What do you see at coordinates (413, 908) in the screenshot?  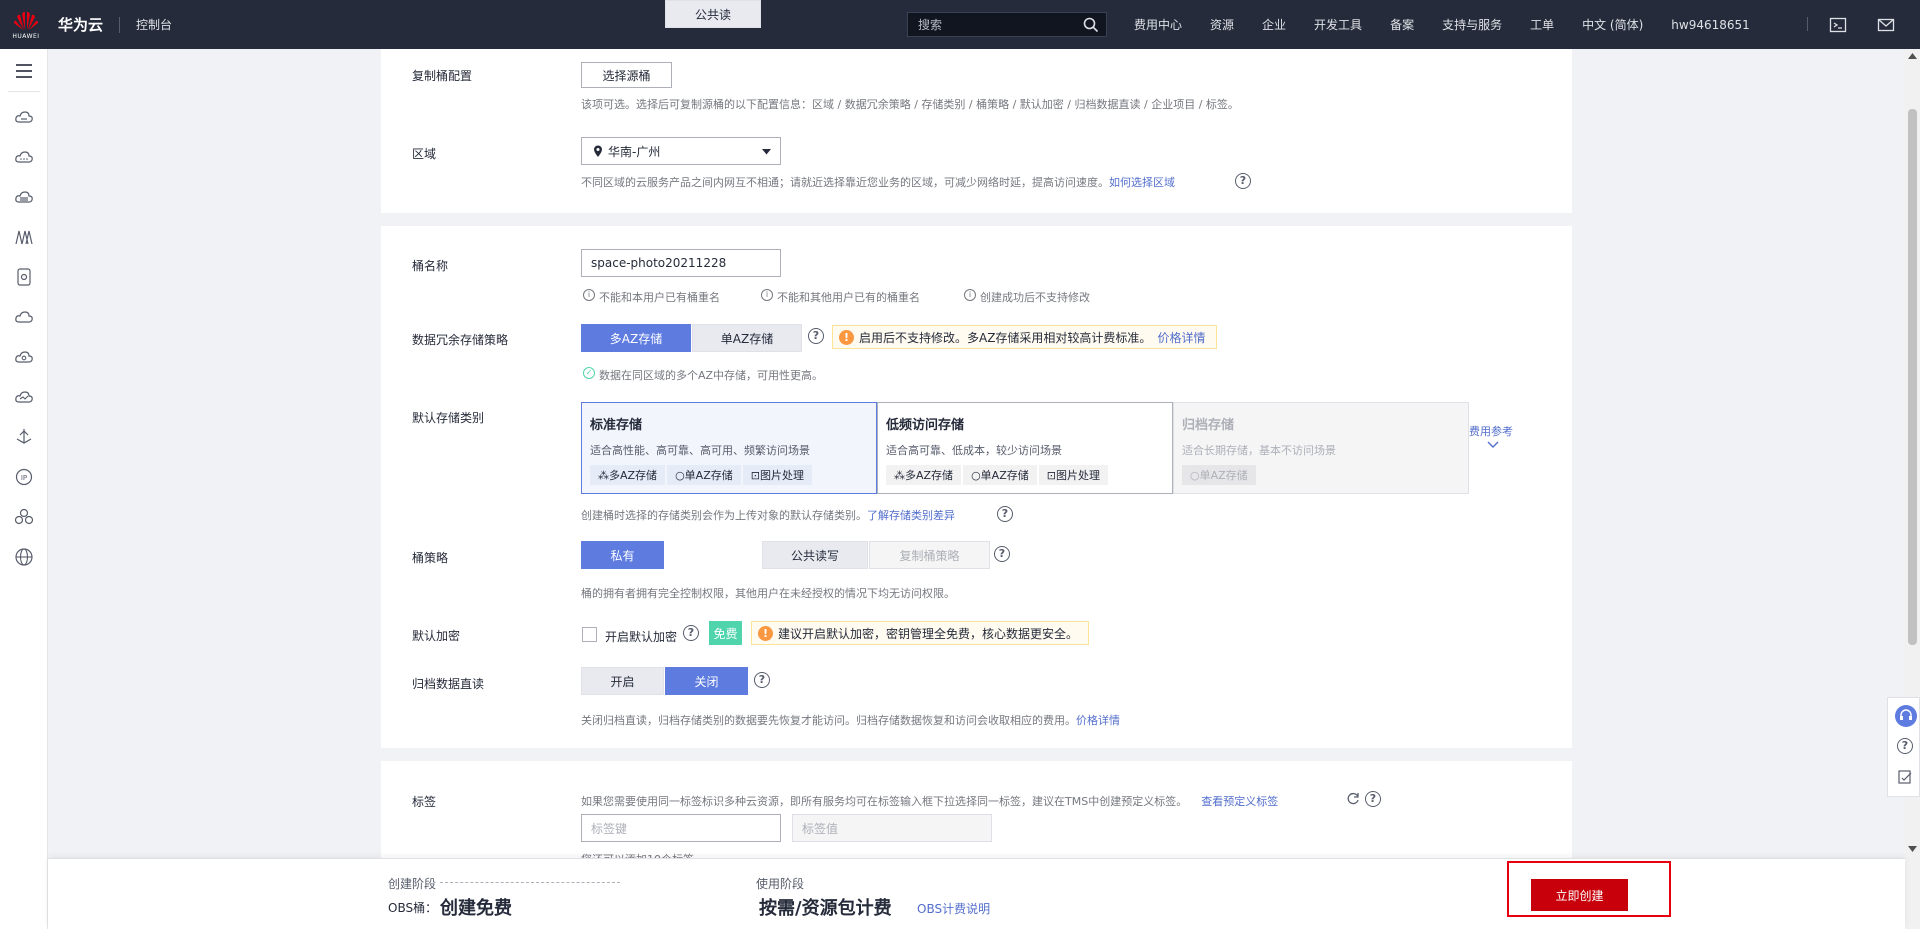 I see `stage1-prefix: OBS桶：` at bounding box center [413, 908].